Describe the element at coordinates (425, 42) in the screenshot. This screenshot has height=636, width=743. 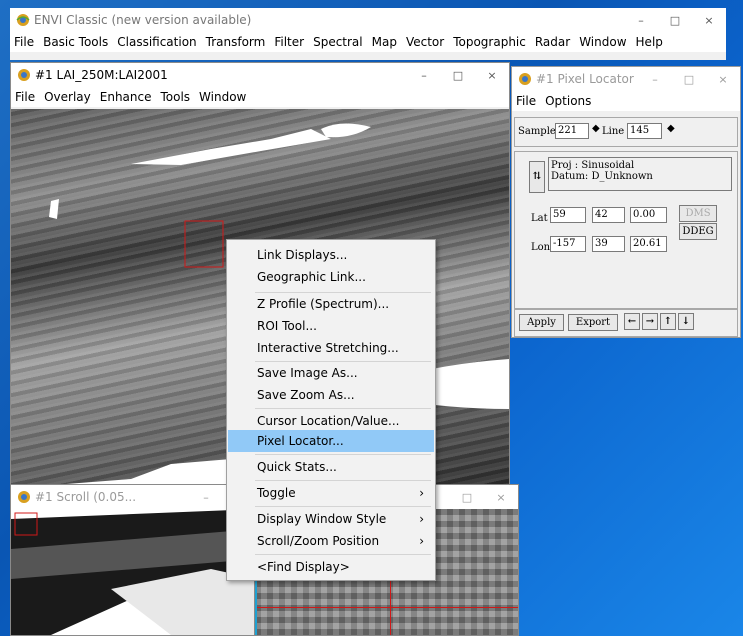
I see `menu-vector: Vector` at that location.